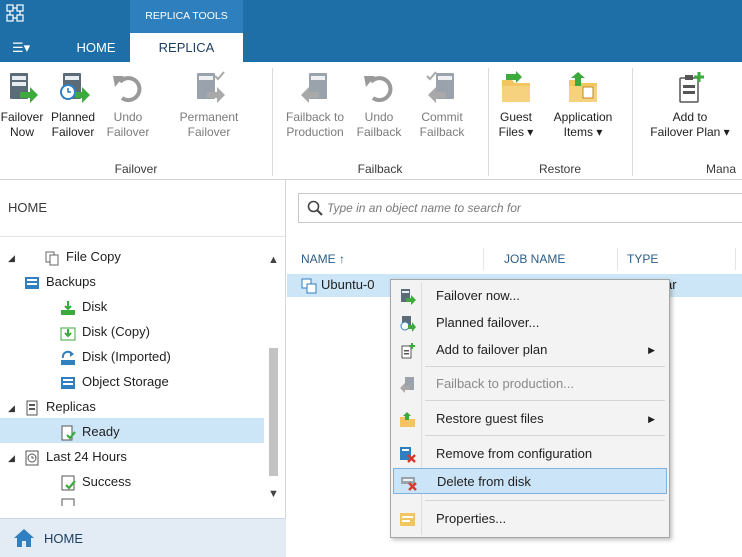  I want to click on failover-now-button: Failover Now, so click(22, 105).